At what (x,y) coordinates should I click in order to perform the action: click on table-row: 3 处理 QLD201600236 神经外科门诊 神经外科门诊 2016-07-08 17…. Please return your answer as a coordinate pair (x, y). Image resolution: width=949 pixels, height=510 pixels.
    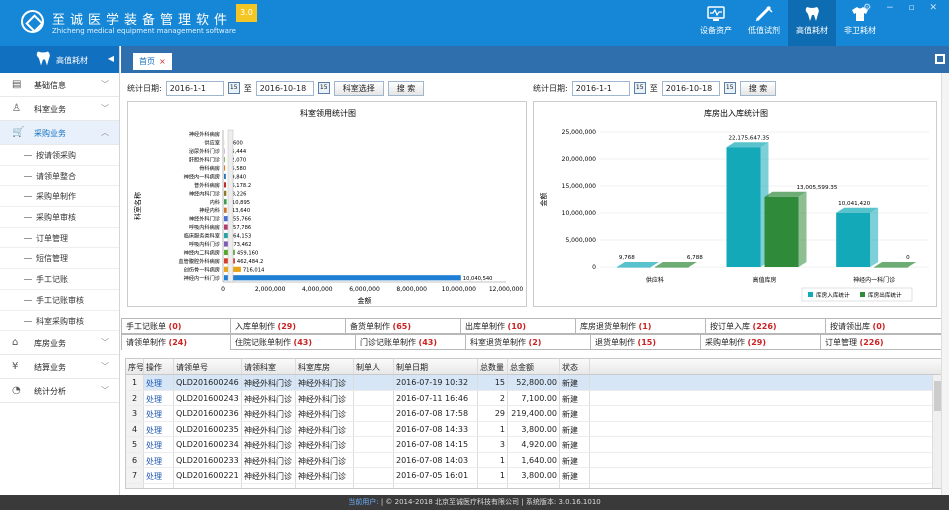
    Looking at the image, I should click on (534, 414).